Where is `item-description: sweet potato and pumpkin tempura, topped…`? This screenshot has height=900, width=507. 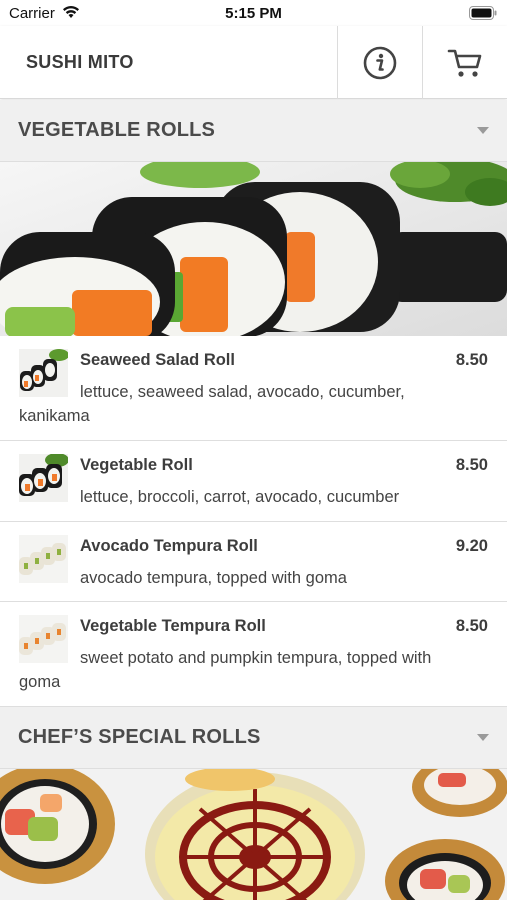
item-description: sweet potato and pumpkin tempura, topped… is located at coordinates (225, 670).